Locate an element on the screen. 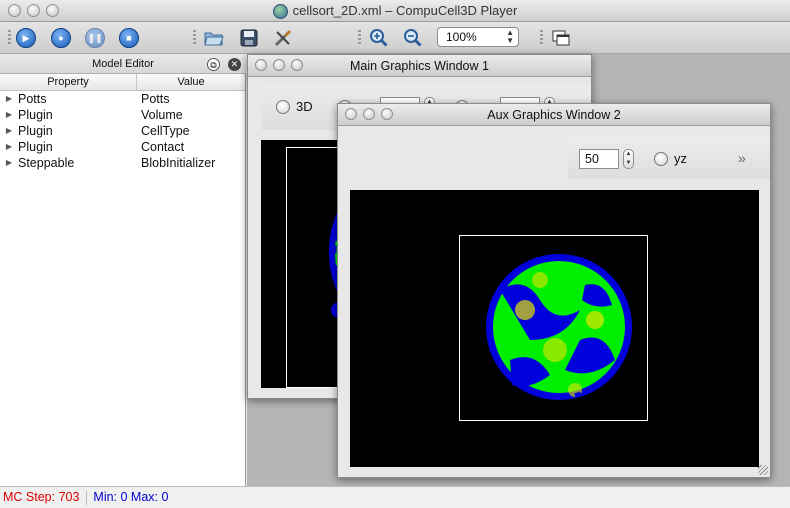 The height and width of the screenshot is (508, 790). zoom-out-button is located at coordinates (413, 38).